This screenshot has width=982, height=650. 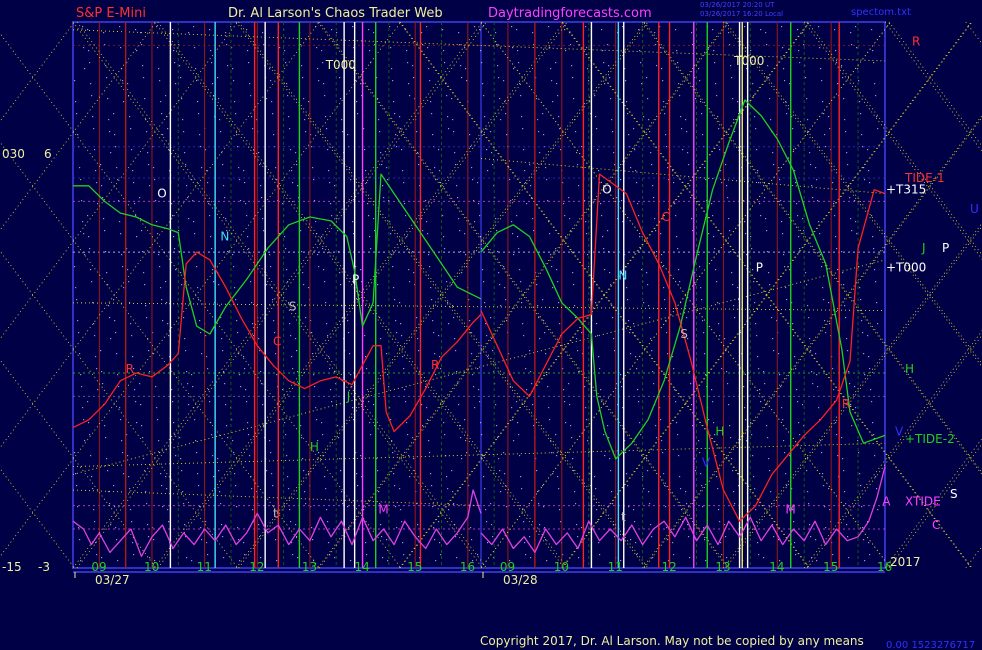 I want to click on event-marker-label: R, so click(x=846, y=404).